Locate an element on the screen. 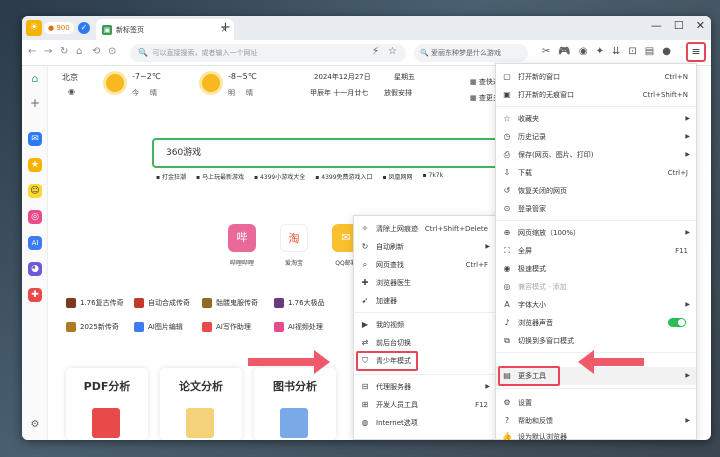 The image size is (720, 457). menu-internet-options: ◍ Internet选项 is located at coordinates (425, 423).